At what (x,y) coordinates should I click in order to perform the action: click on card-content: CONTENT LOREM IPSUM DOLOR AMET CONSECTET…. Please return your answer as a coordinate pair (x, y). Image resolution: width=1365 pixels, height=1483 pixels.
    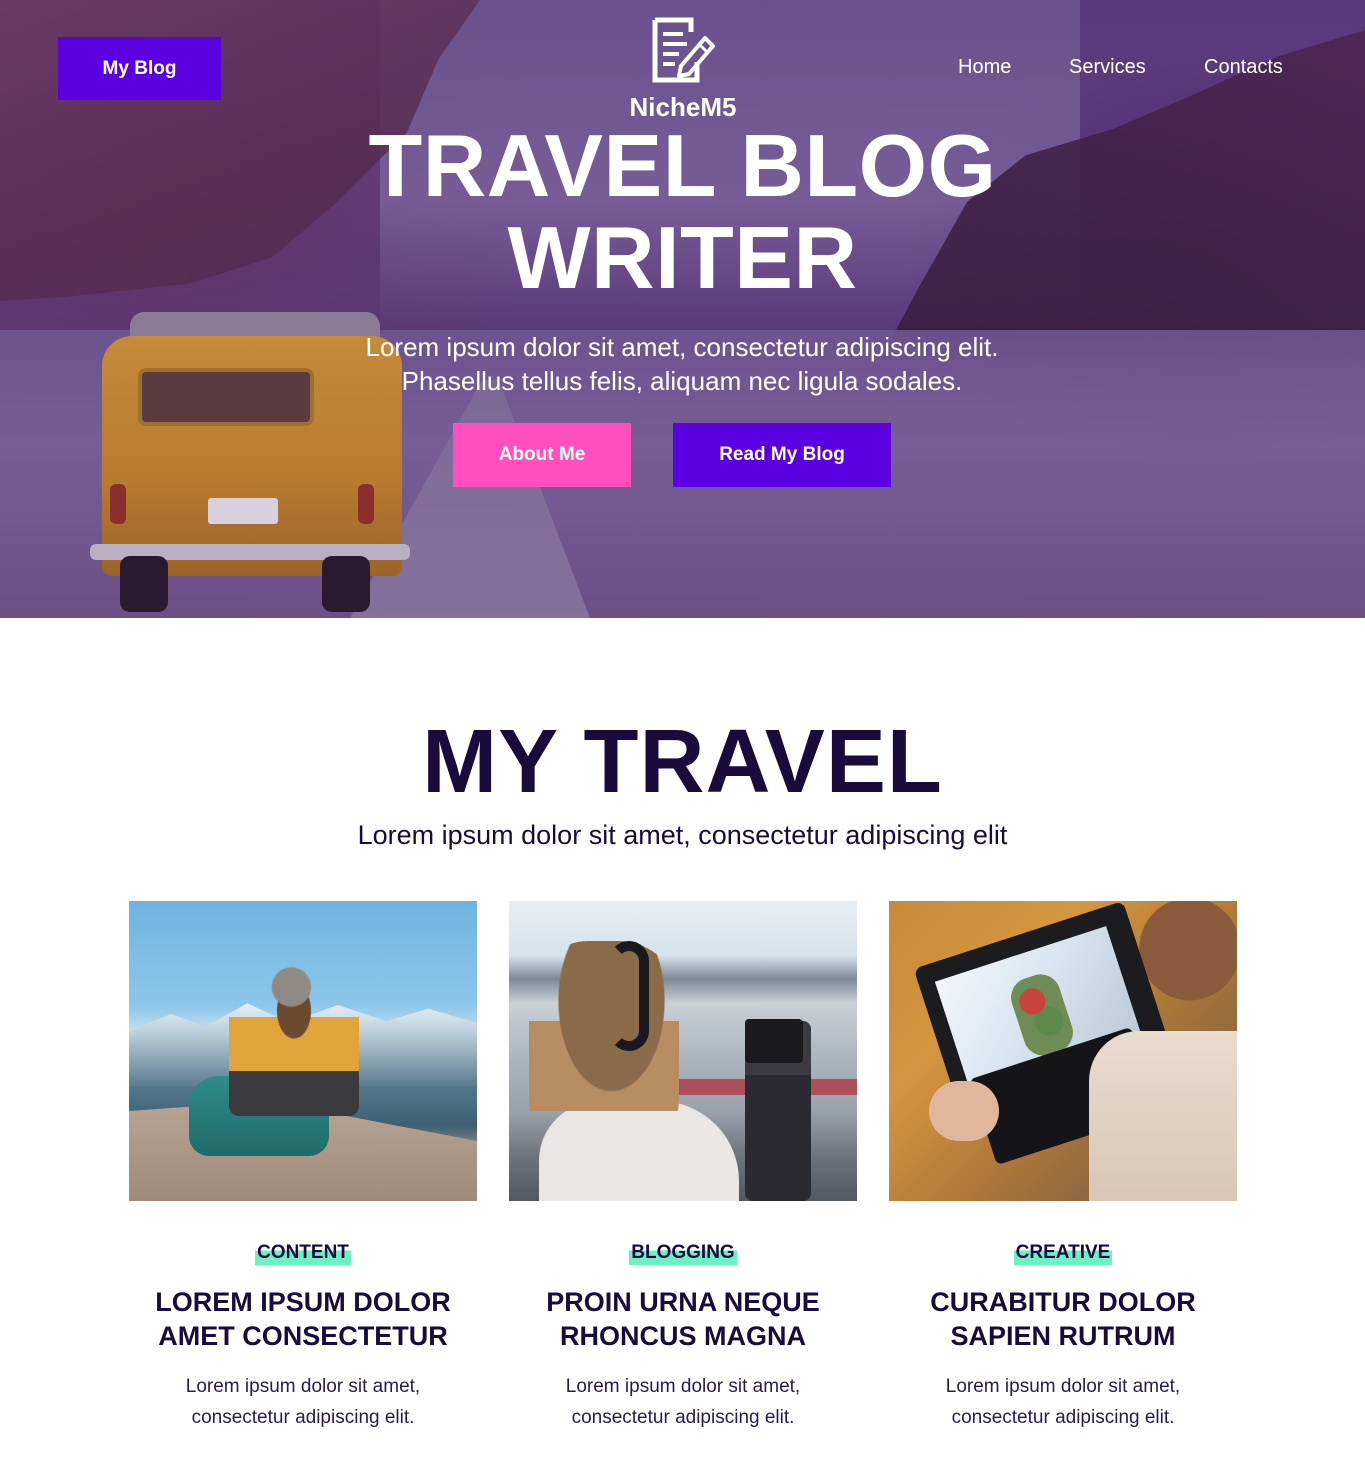
    Looking at the image, I should click on (303, 1167).